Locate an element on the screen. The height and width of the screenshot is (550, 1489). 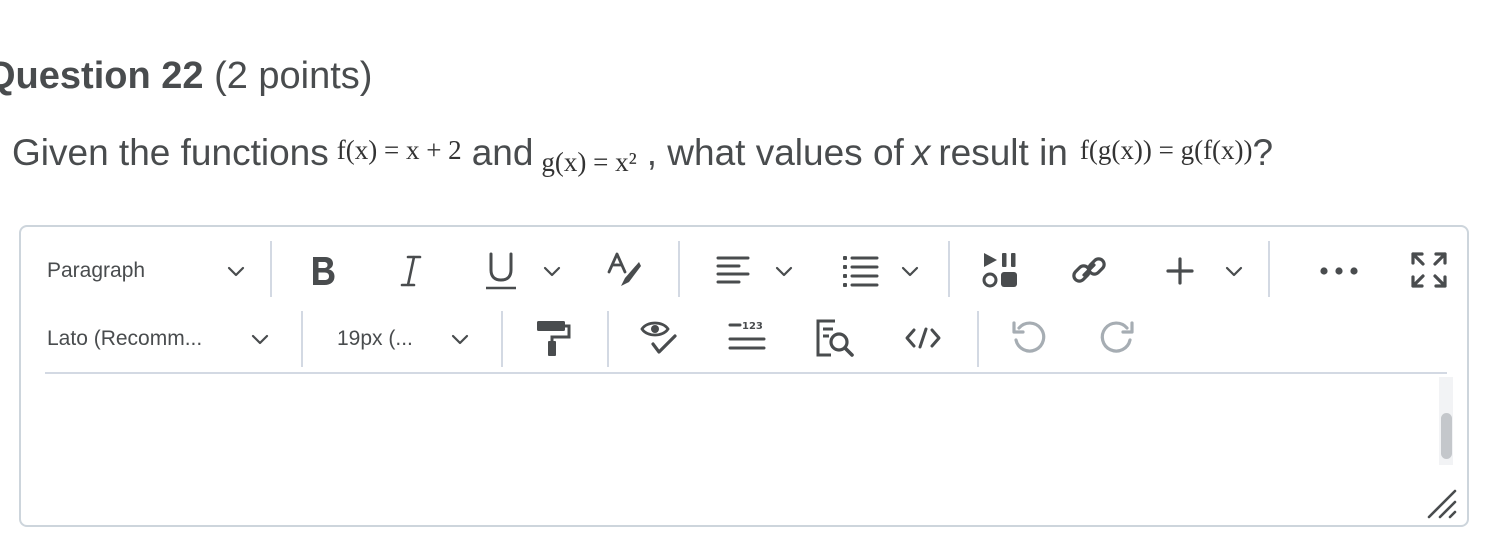
format-painter-icon is located at coordinates (553, 338).